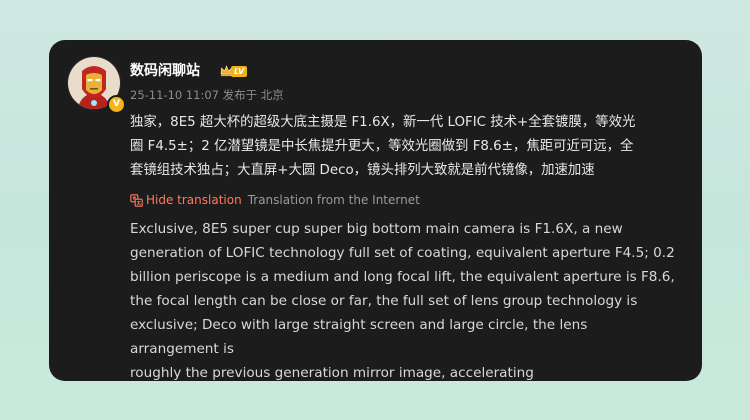  I want to click on post-location: 发布于 北京, so click(253, 95).